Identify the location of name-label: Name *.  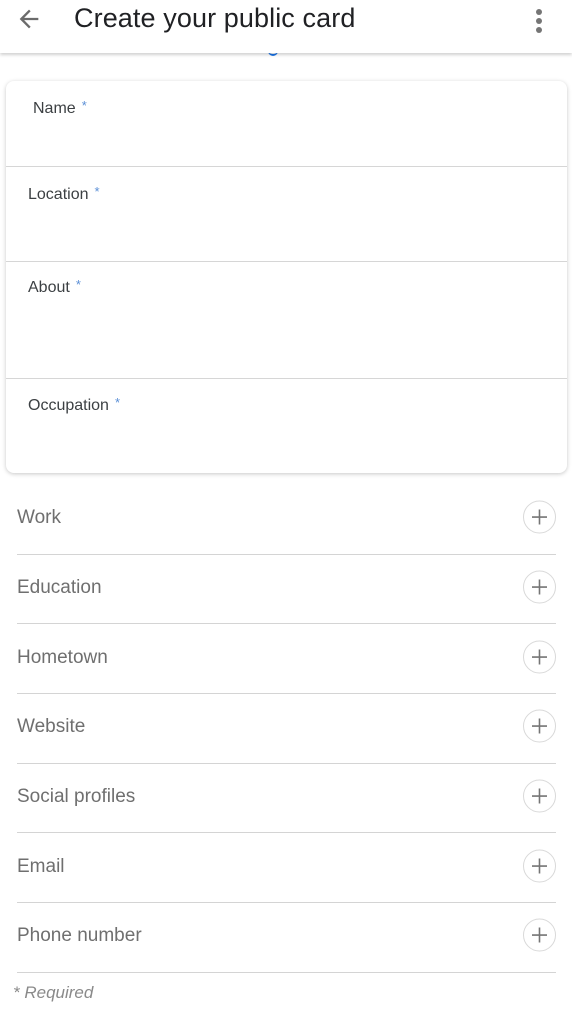
(60, 107).